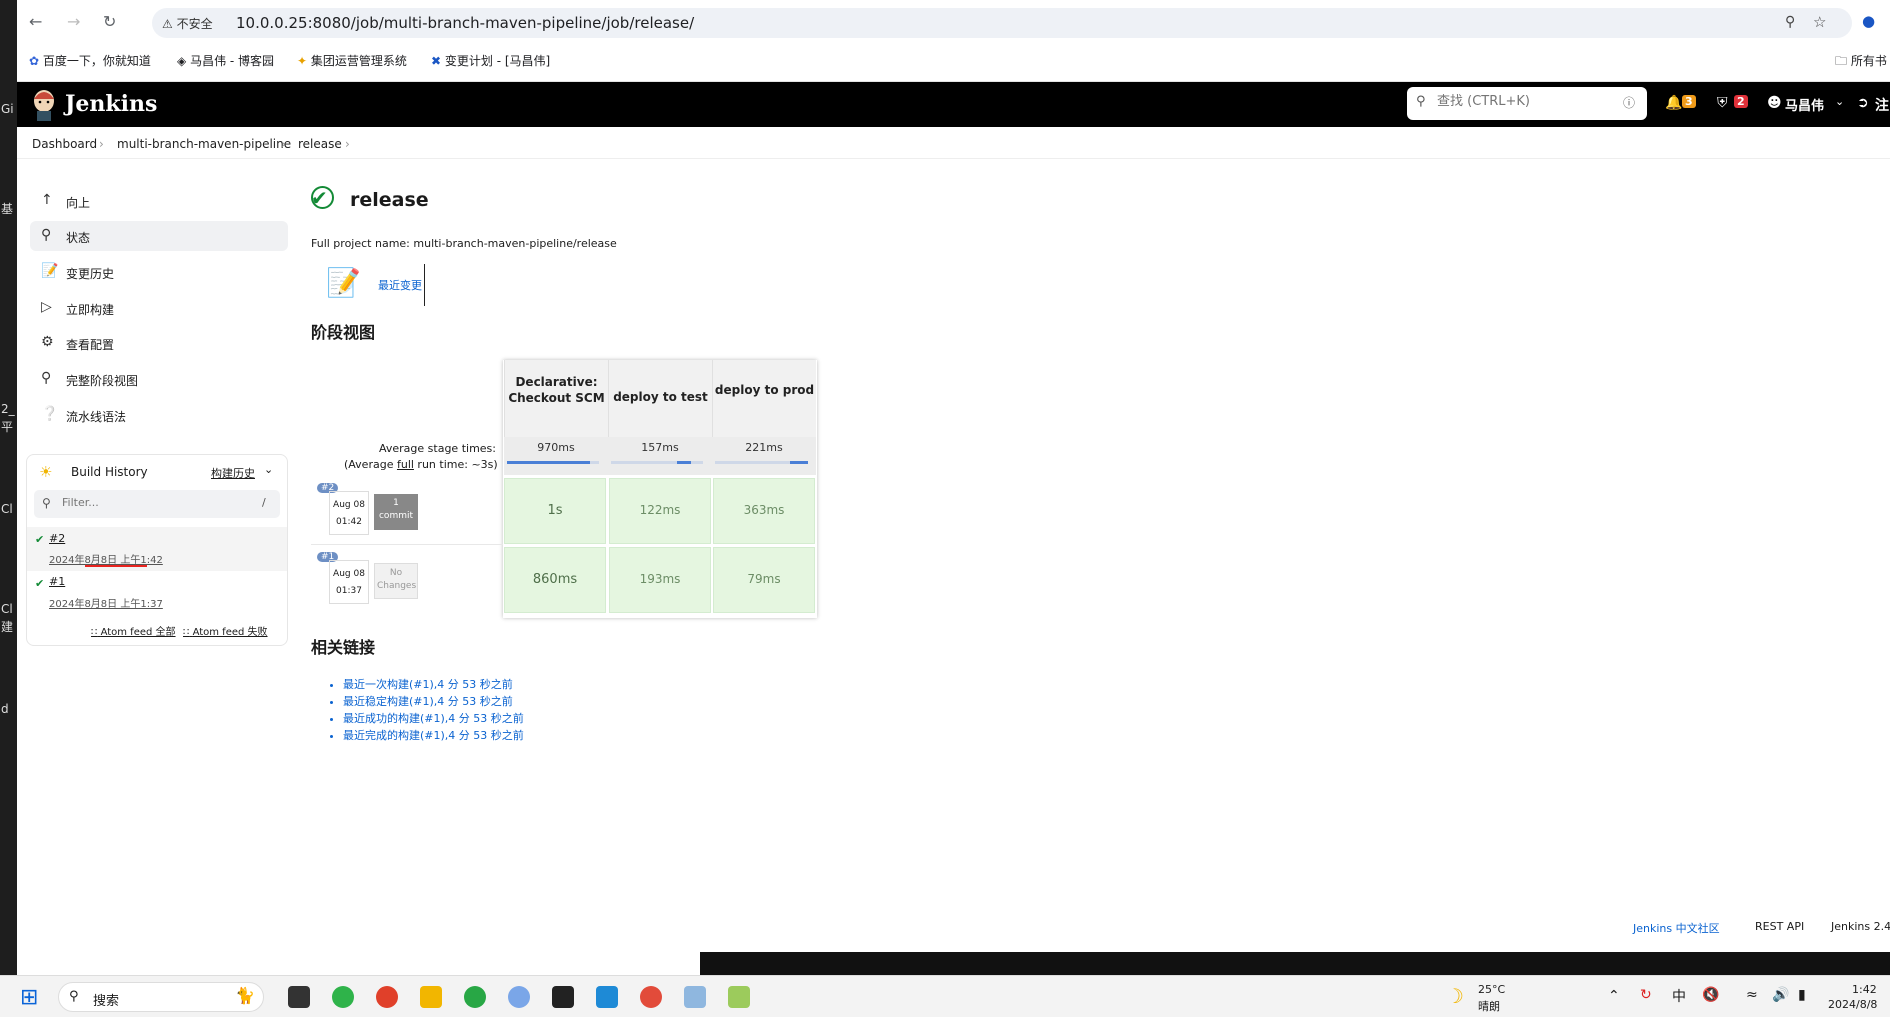 Image resolution: width=1890 pixels, height=1017 pixels. Describe the element at coordinates (1741, 101) in the screenshot. I see `security-badge: 2` at that location.